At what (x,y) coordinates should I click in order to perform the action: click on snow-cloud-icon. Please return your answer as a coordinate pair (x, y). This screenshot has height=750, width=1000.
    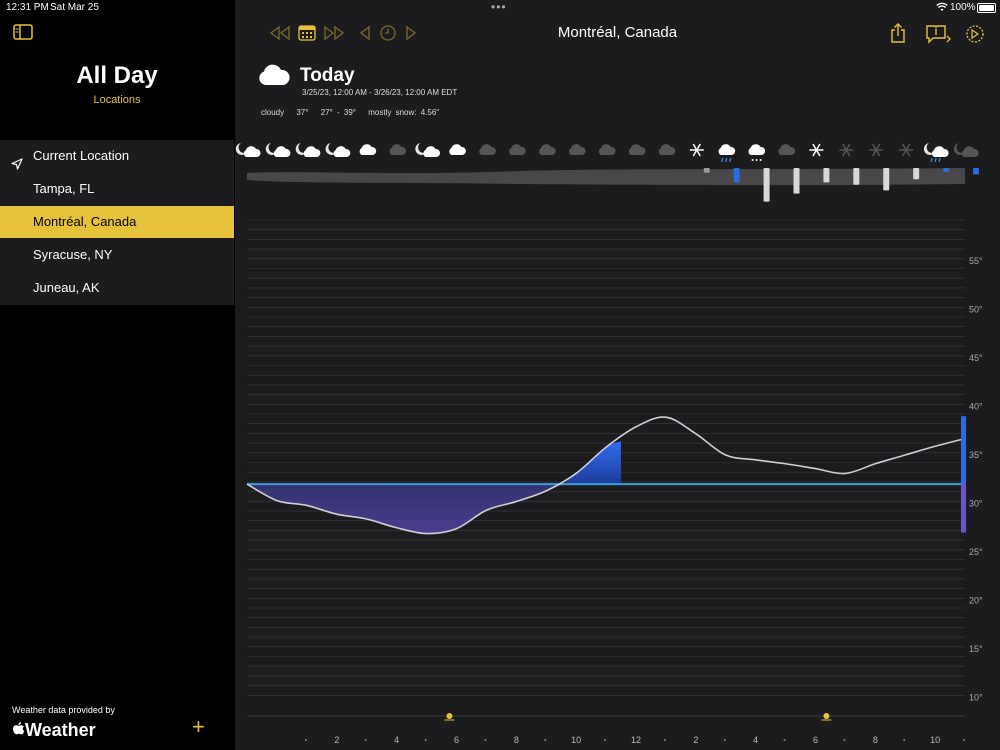
    Looking at the image, I should click on (757, 152).